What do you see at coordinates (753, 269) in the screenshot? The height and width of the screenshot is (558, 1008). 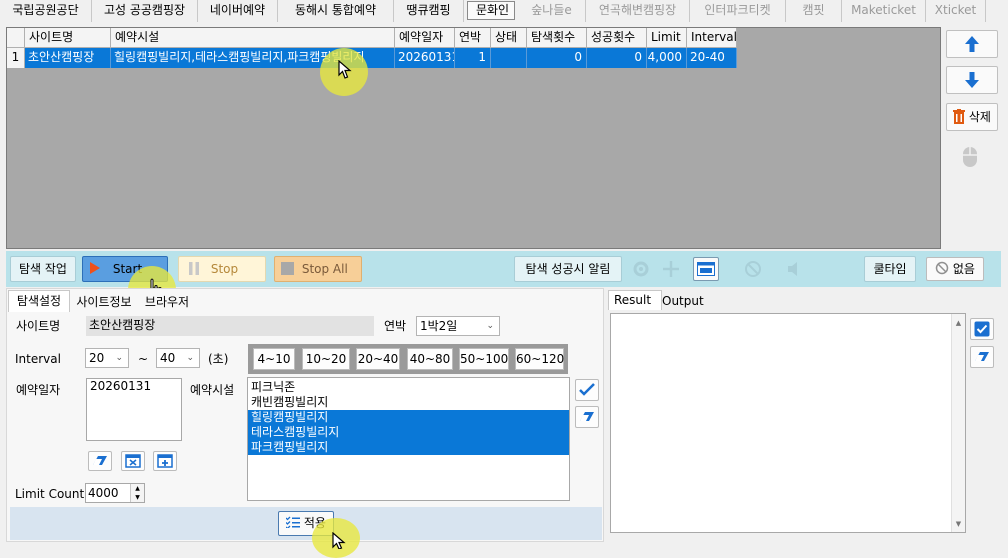 I see `block-icon` at bounding box center [753, 269].